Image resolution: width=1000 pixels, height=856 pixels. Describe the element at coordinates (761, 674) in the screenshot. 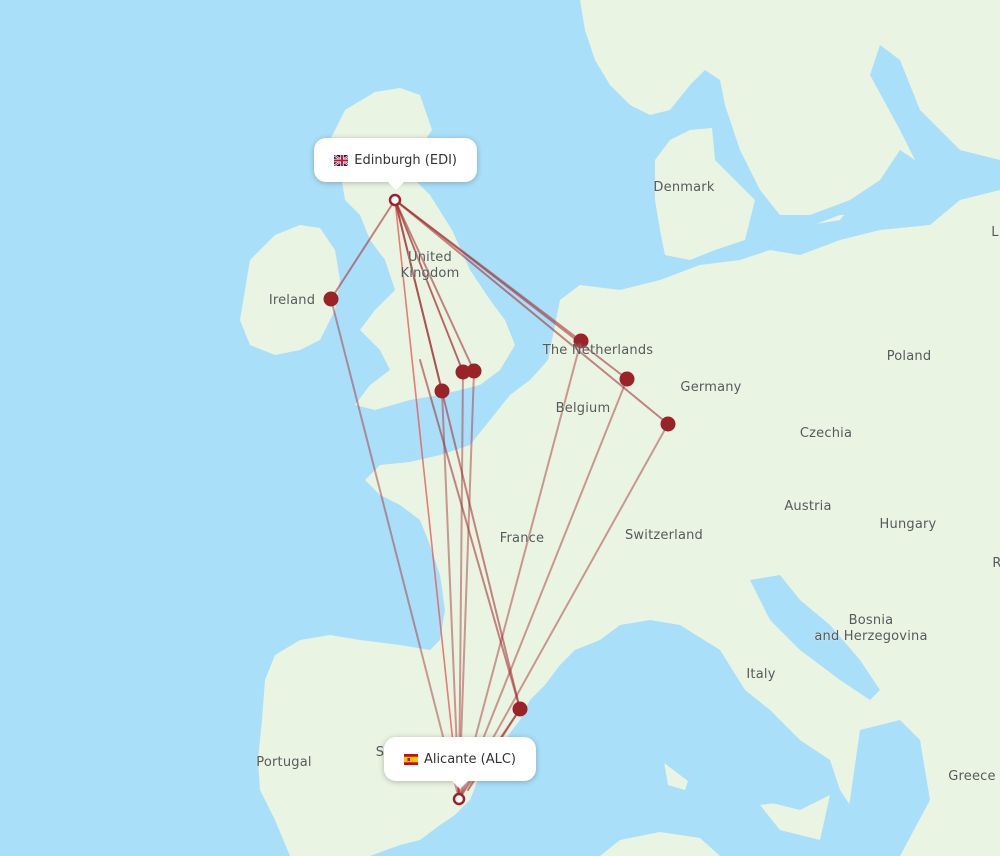

I see `country-label-italy: Italy` at that location.